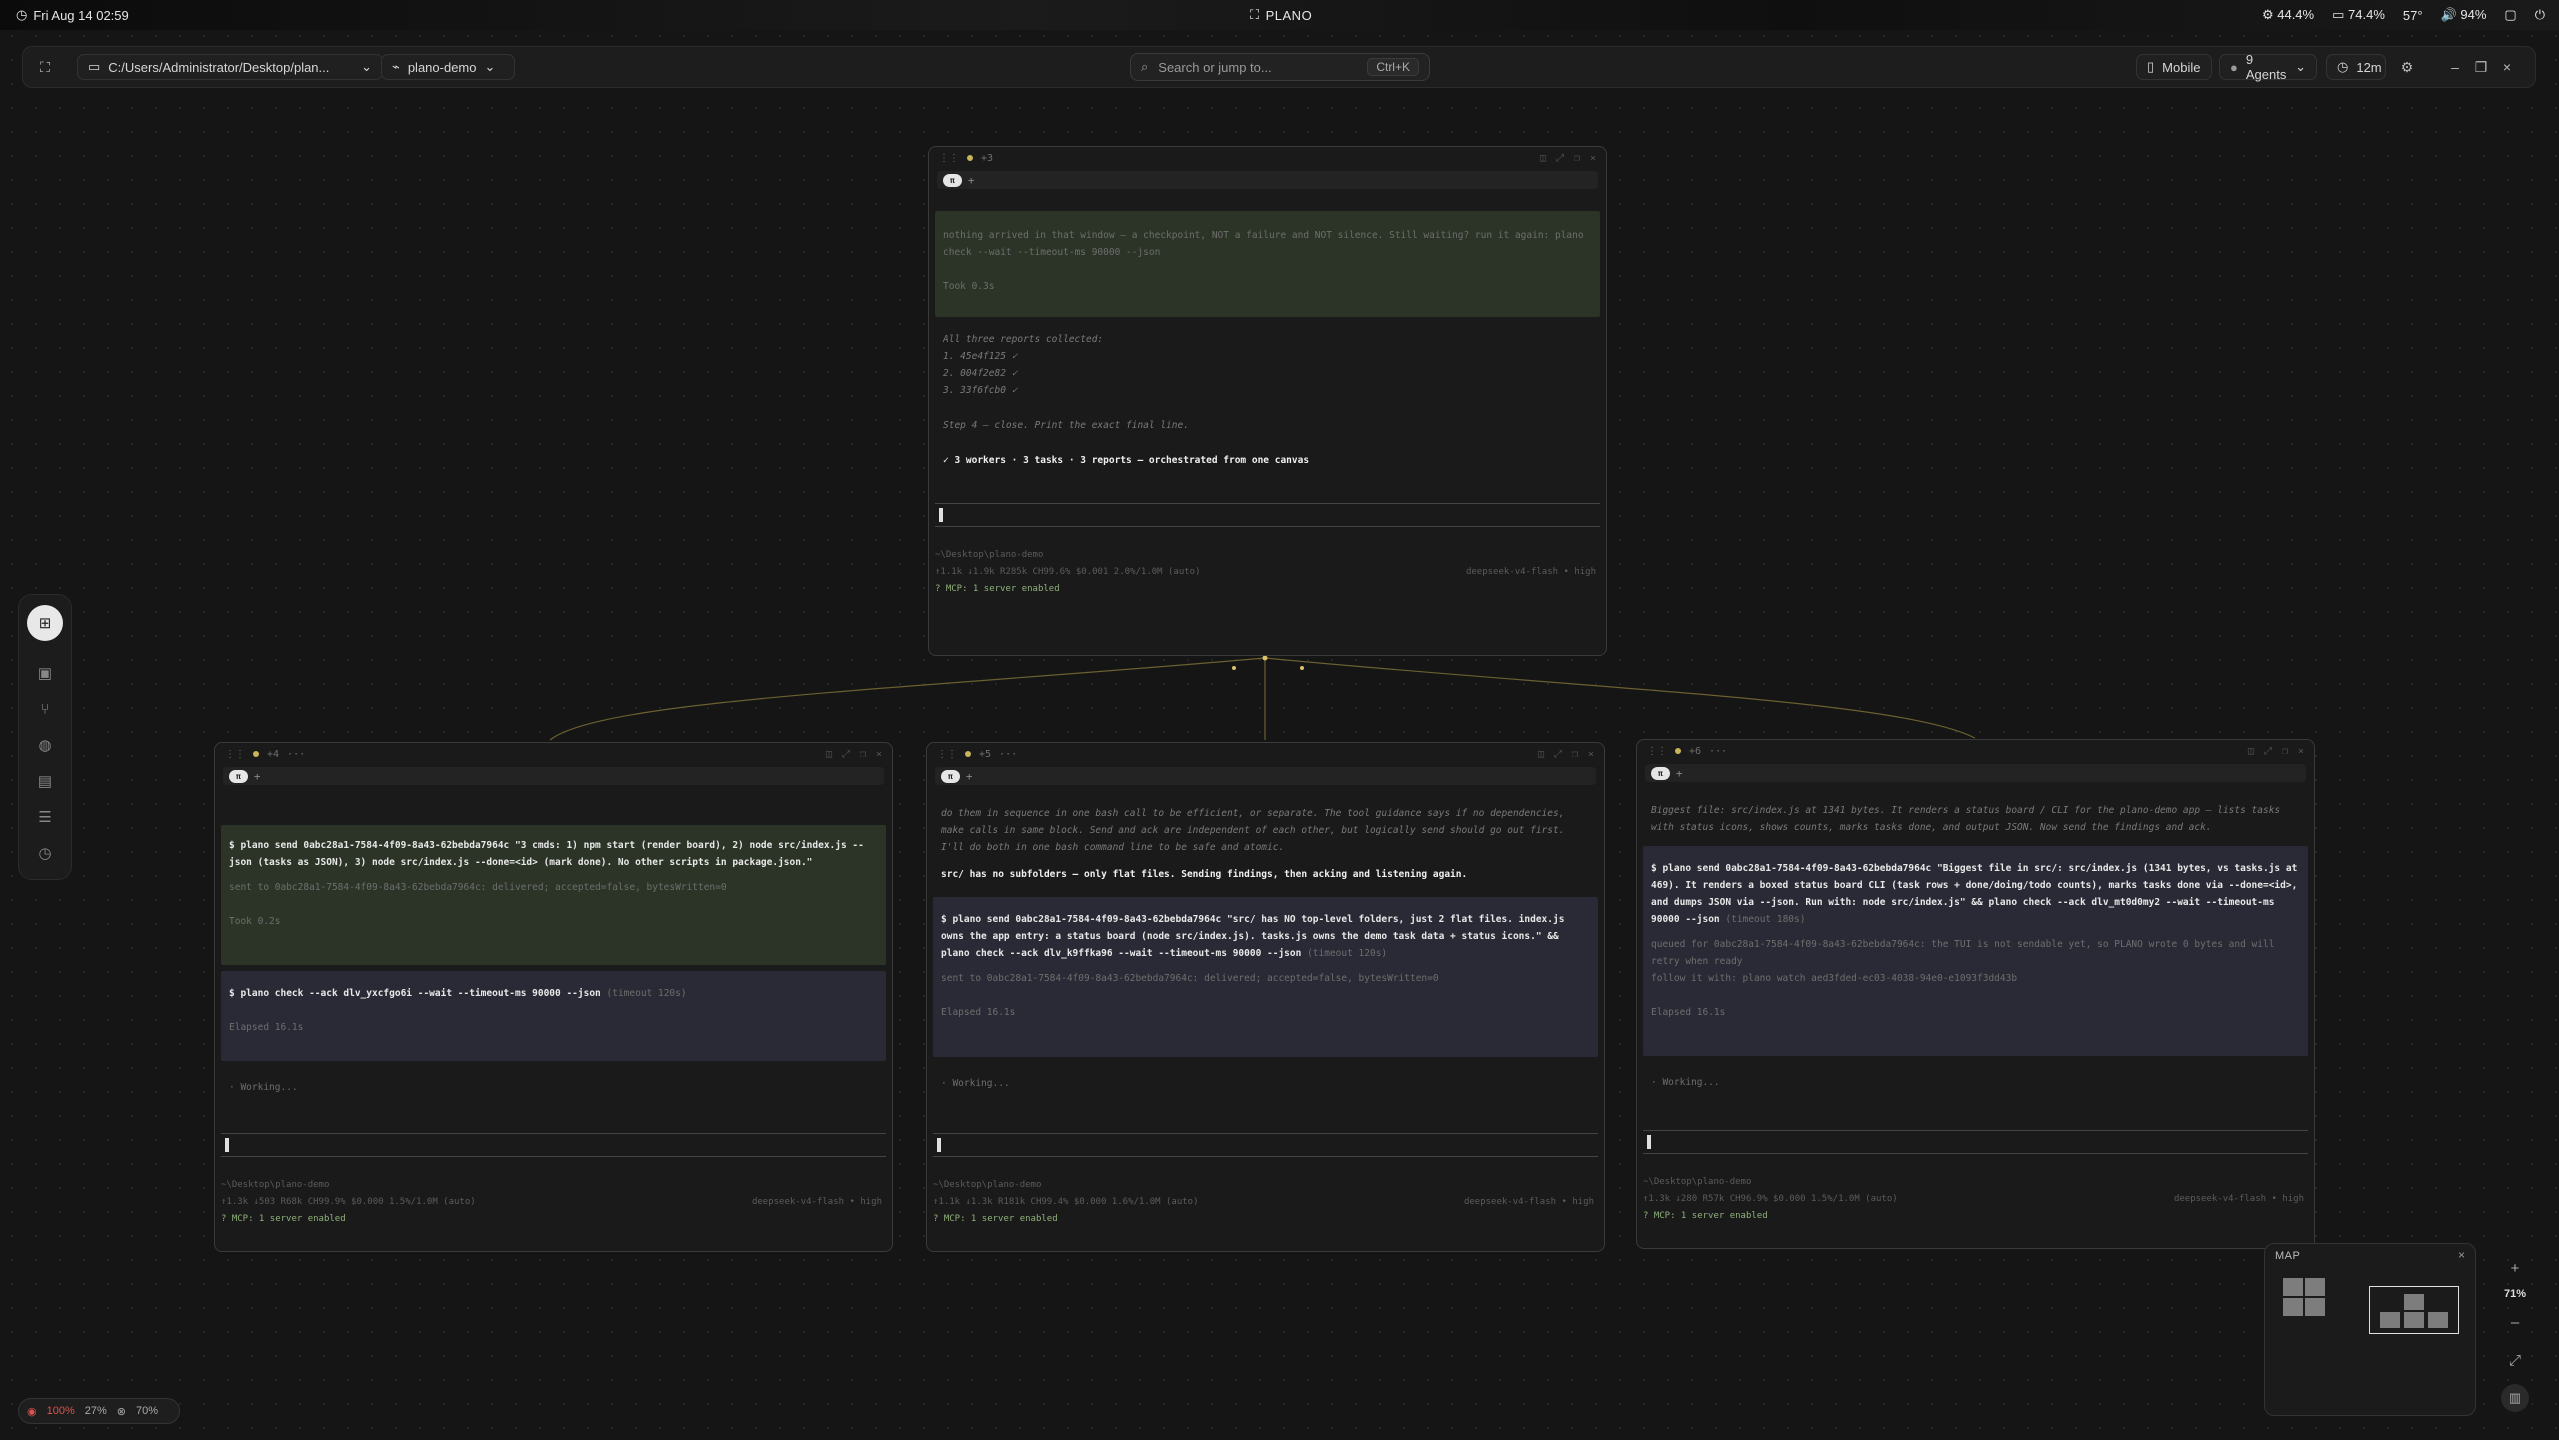 This screenshot has width=2559, height=1440. What do you see at coordinates (2515, 1268) in the screenshot?
I see `zoom-in-icon: +` at bounding box center [2515, 1268].